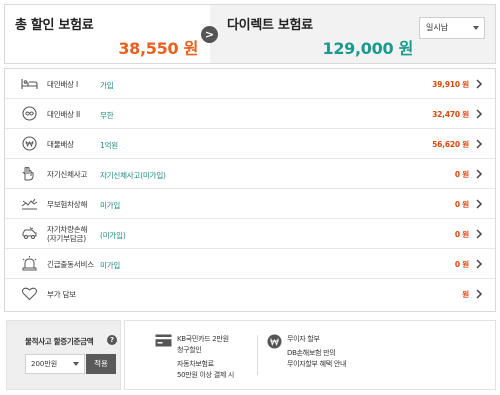 This screenshot has height=395, width=500. Describe the element at coordinates (66, 238) in the screenshot. I see `coverage-name-line2: (자기부담금)` at that location.